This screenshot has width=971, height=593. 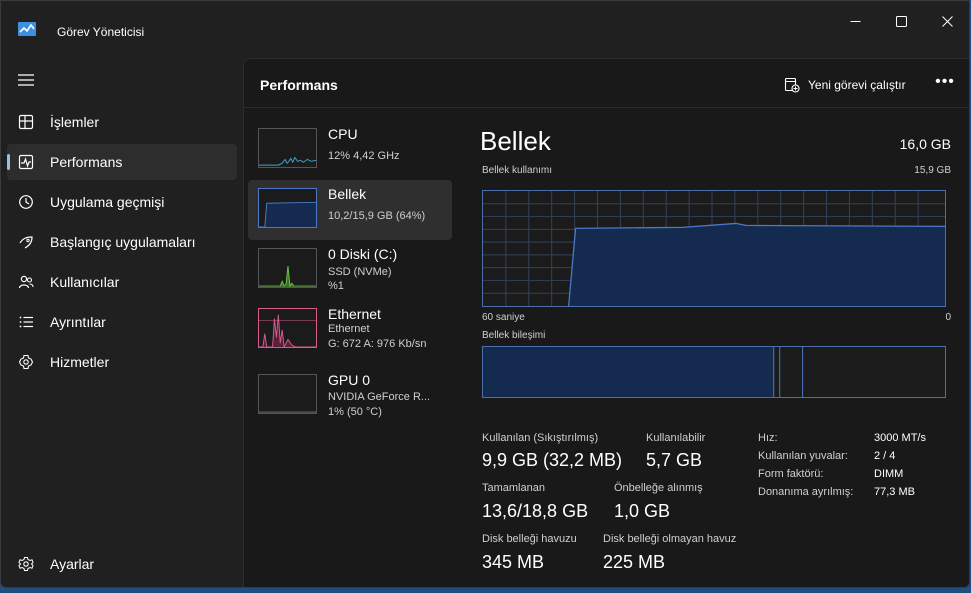 I want to click on sidebar-item-label: Ayrıntılar, so click(x=78, y=322).